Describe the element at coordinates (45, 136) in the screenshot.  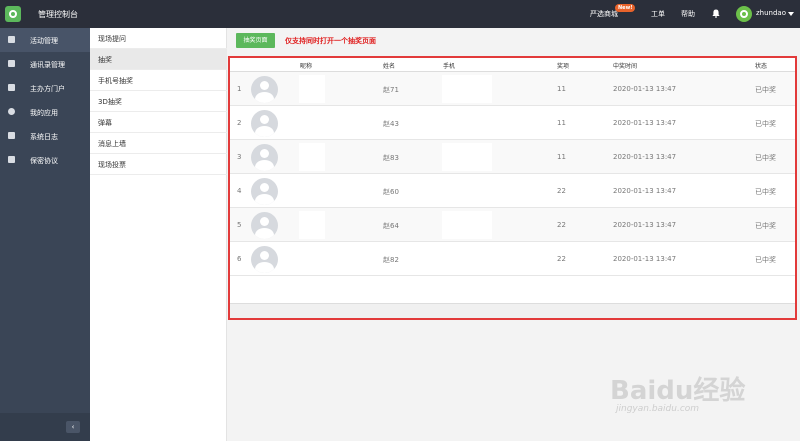
I see `sidebar-item-logs: 系统日志` at that location.